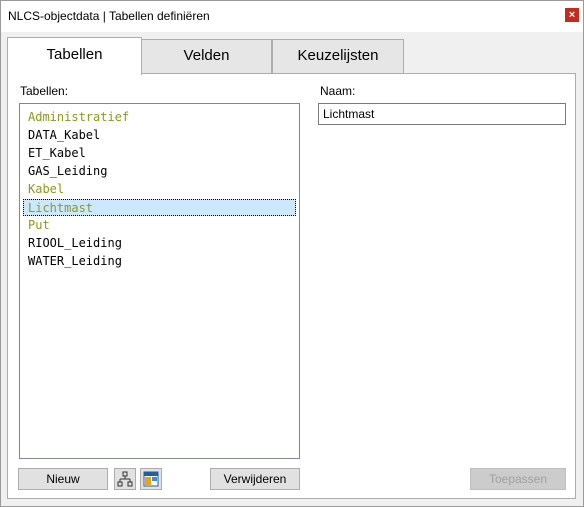  I want to click on delete-button: Verwijderen, so click(255, 479).